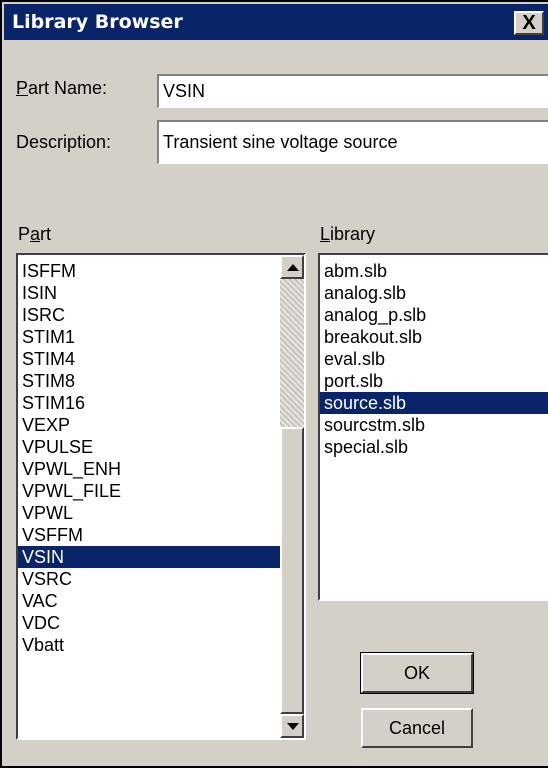  I want to click on library-list-item: source.slb, so click(434, 403).